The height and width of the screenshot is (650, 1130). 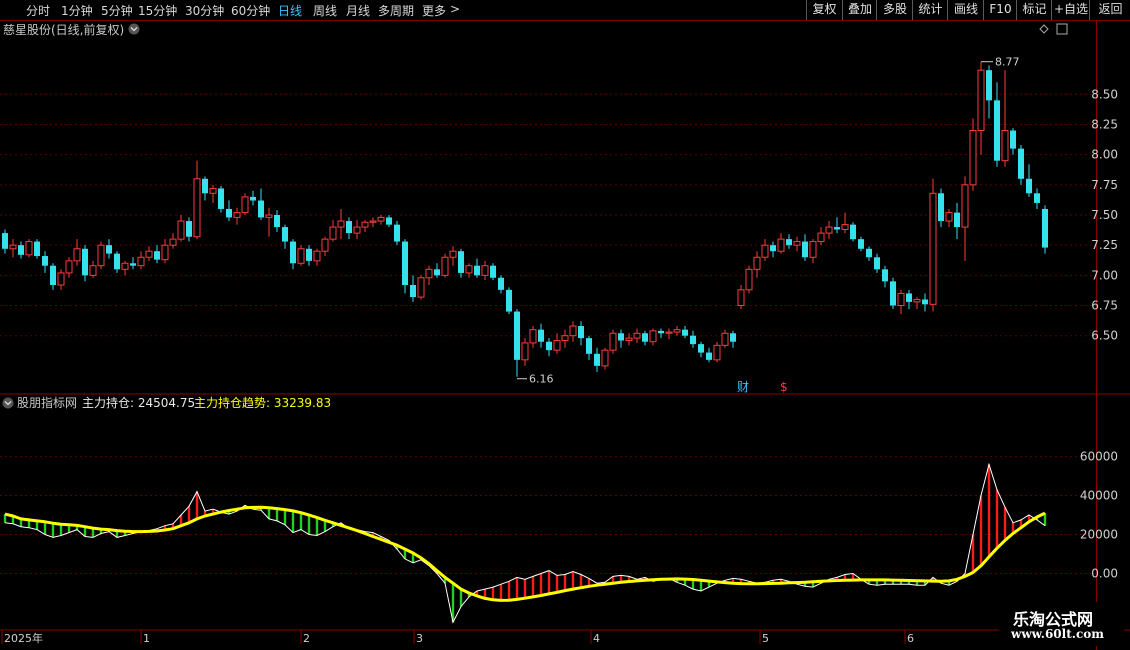 What do you see at coordinates (910, 638) in the screenshot?
I see `x-axis-label: 6` at bounding box center [910, 638].